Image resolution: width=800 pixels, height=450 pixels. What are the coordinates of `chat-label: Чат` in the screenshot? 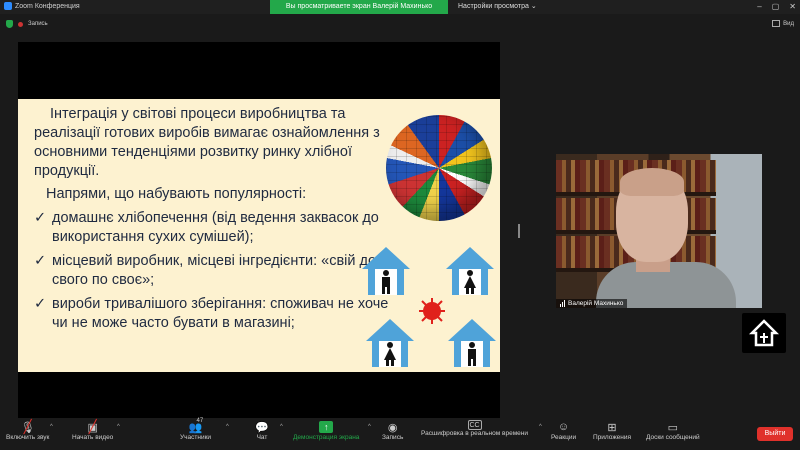 It's located at (262, 437).